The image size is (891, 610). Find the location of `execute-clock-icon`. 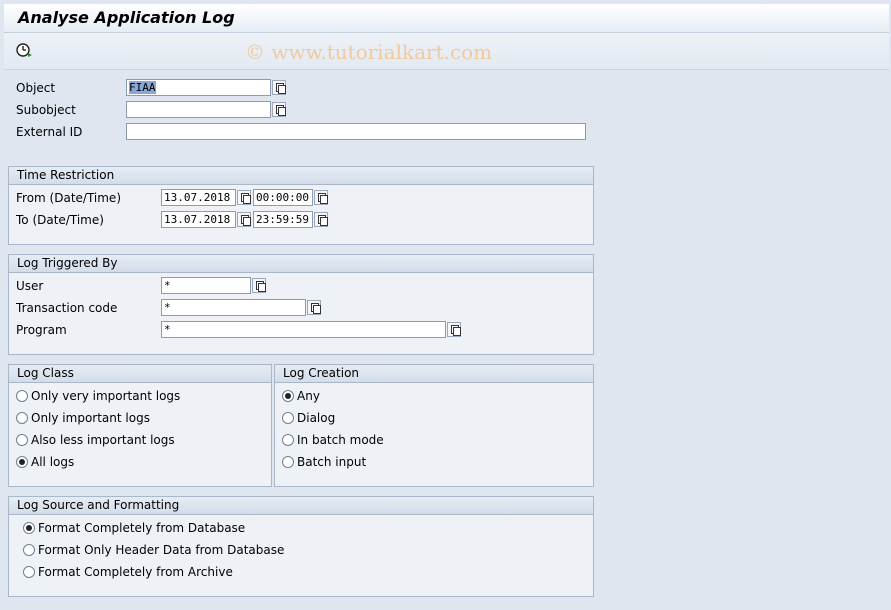

execute-clock-icon is located at coordinates (24, 51).